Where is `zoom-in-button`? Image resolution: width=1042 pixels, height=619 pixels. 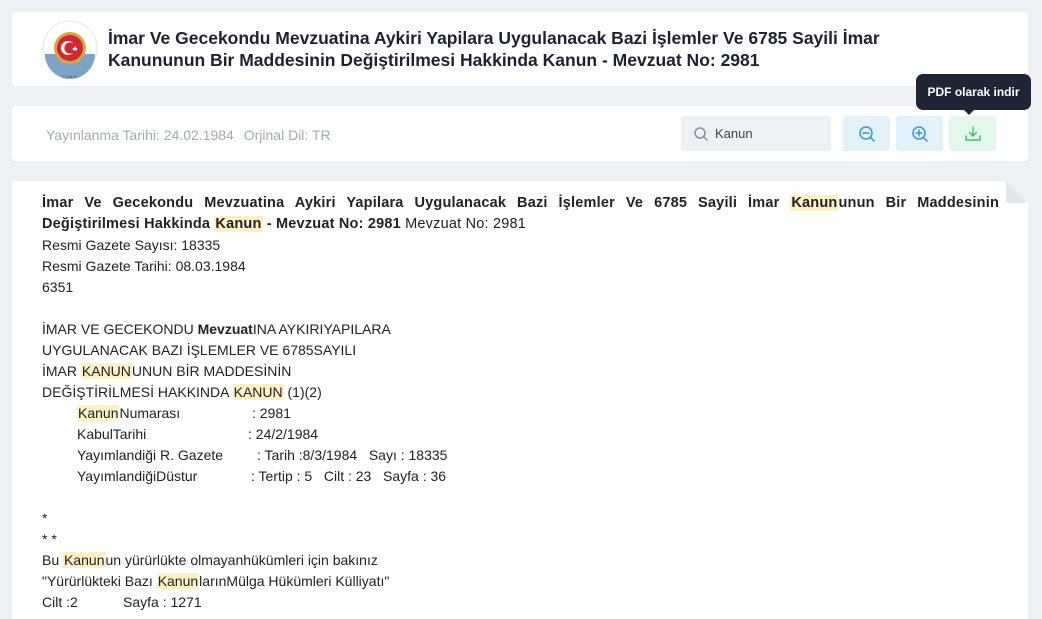 zoom-in-button is located at coordinates (919, 133).